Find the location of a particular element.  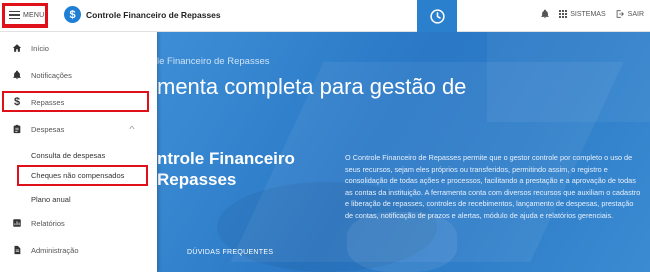

chart-icon is located at coordinates (17, 223).